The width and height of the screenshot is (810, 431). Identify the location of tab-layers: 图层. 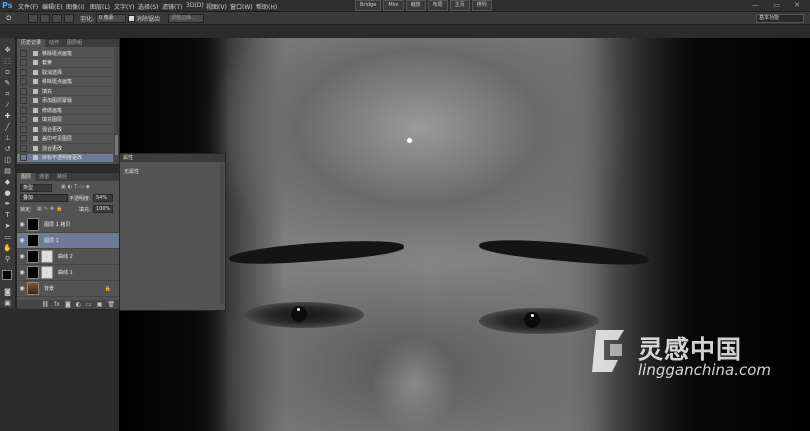
(26, 177).